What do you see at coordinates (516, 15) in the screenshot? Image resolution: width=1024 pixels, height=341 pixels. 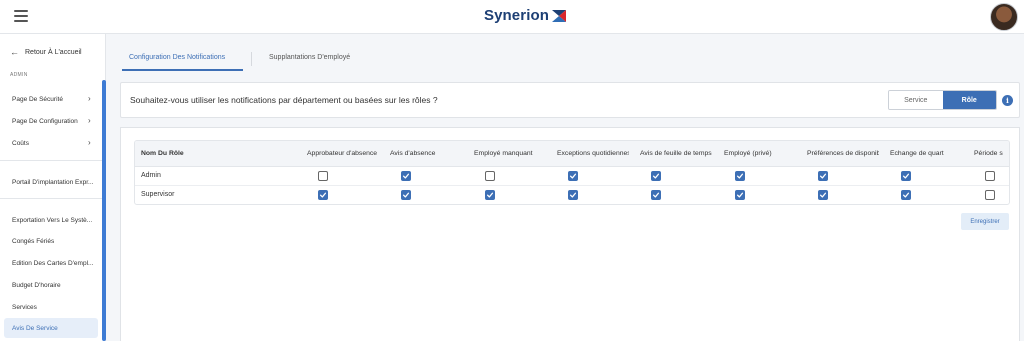 I see `logo-text: Synerion` at bounding box center [516, 15].